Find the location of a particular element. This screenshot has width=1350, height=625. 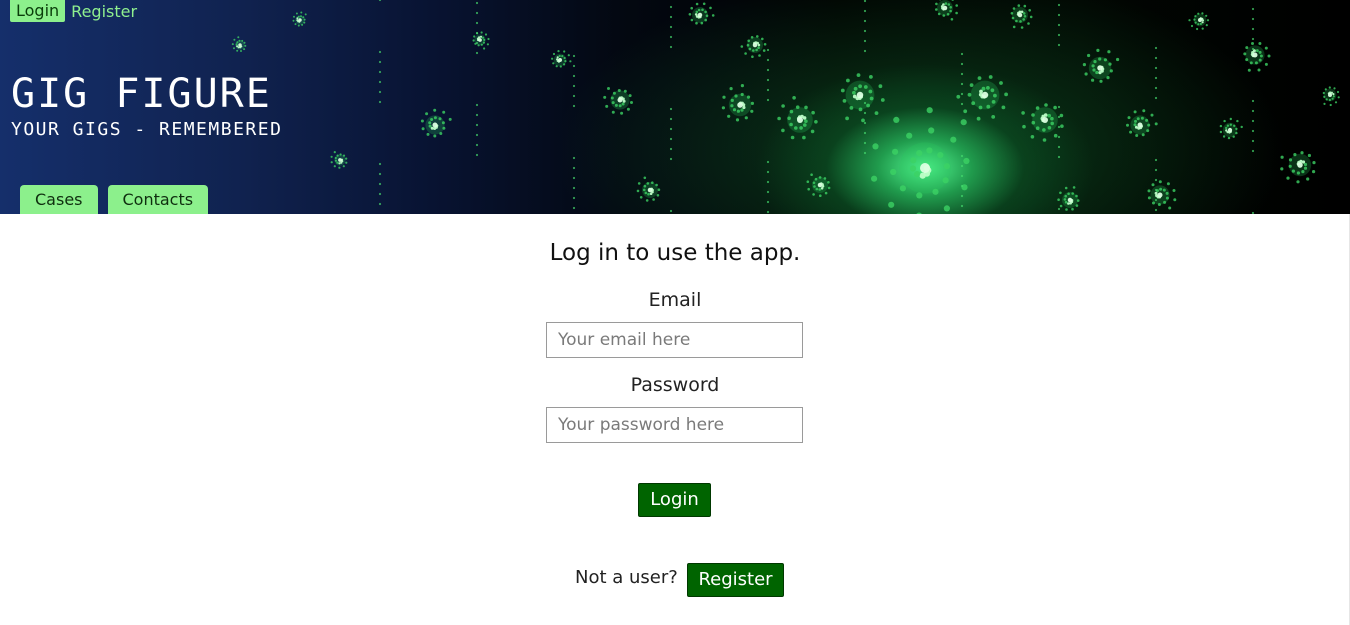

nav-tabs: Cases Contacts is located at coordinates (114, 199).